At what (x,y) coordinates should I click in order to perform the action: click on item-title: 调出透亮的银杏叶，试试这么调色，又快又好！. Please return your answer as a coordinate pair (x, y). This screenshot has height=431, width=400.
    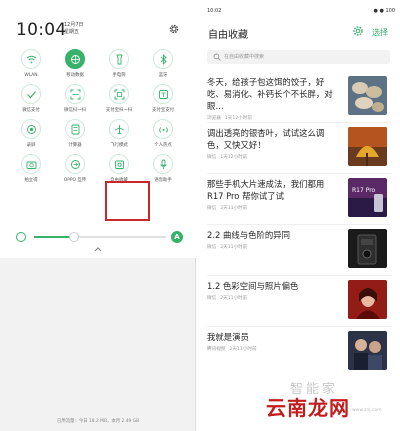
    Looking at the image, I should click on (266, 139).